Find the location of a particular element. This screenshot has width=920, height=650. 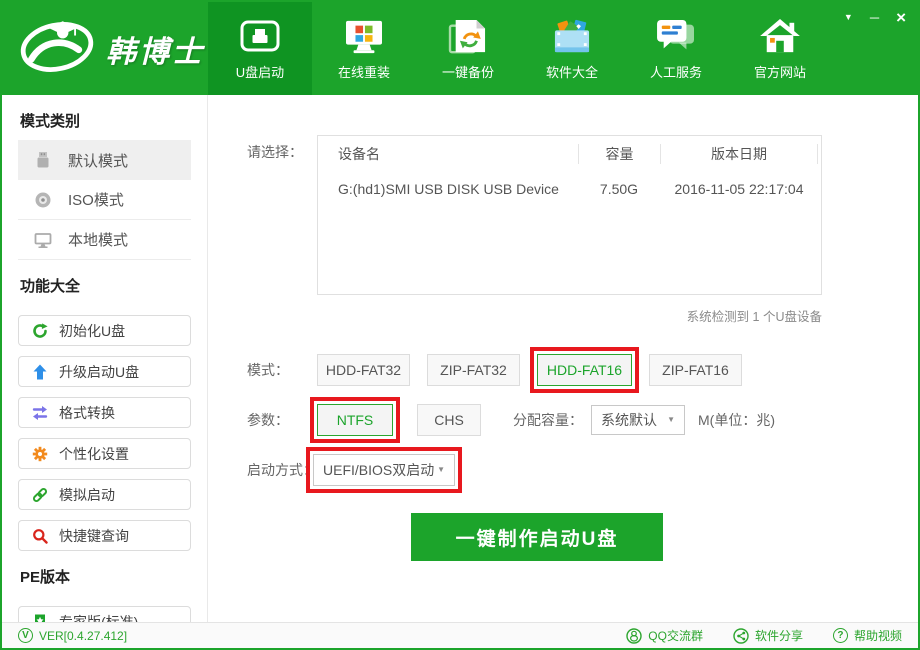

footer-links: QQ交流群 软件分享 ? 帮助视频 is located at coordinates (764, 635).